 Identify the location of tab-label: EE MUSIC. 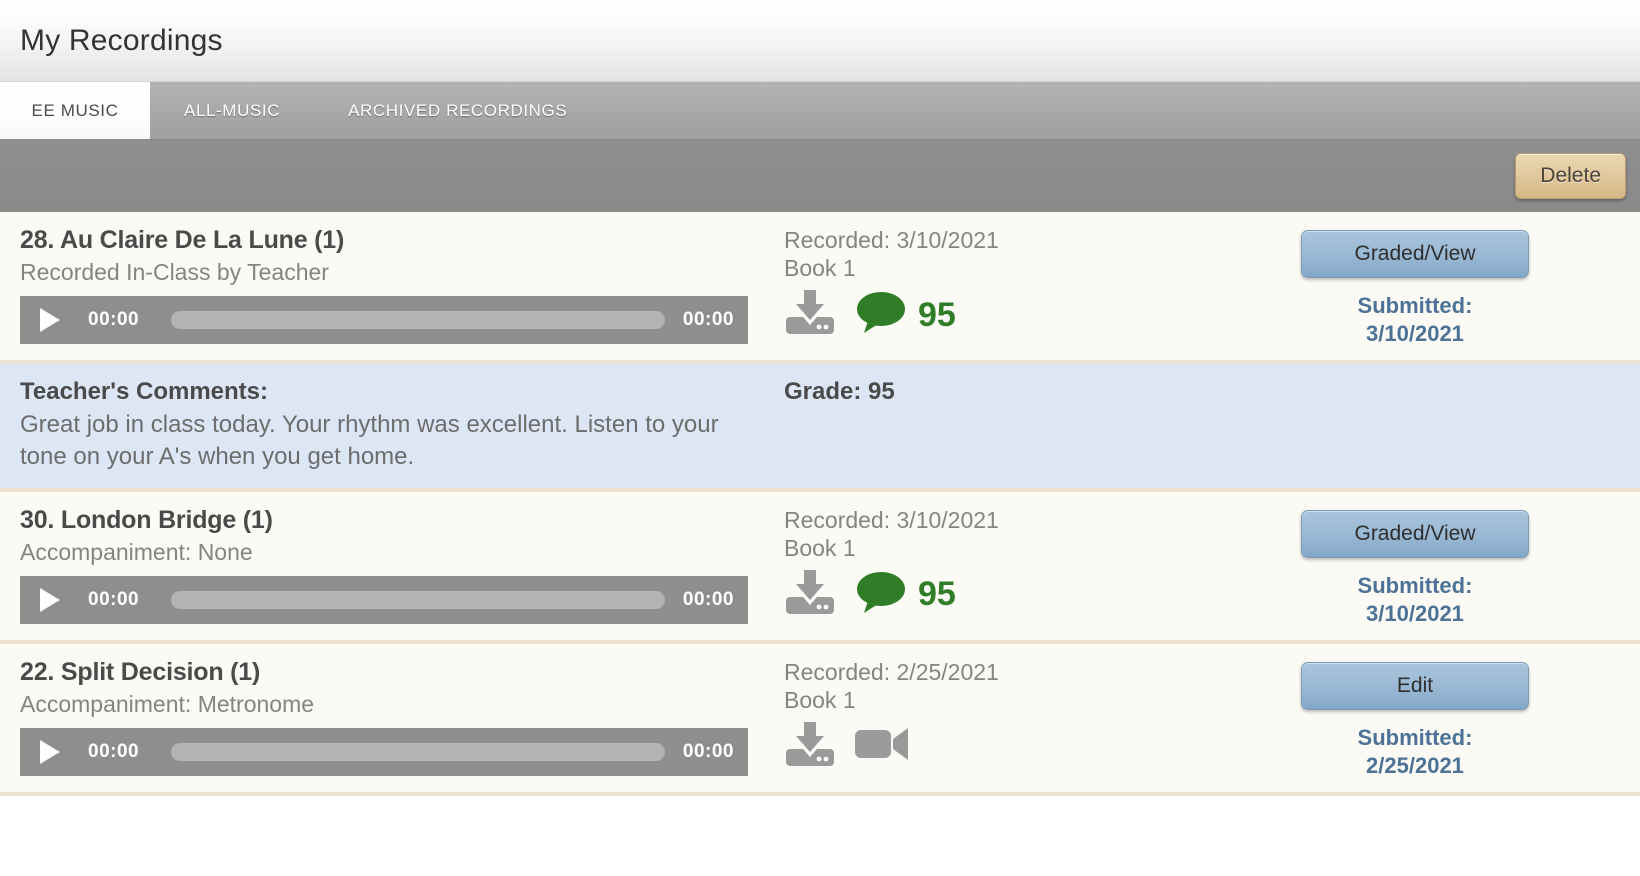
(75, 110).